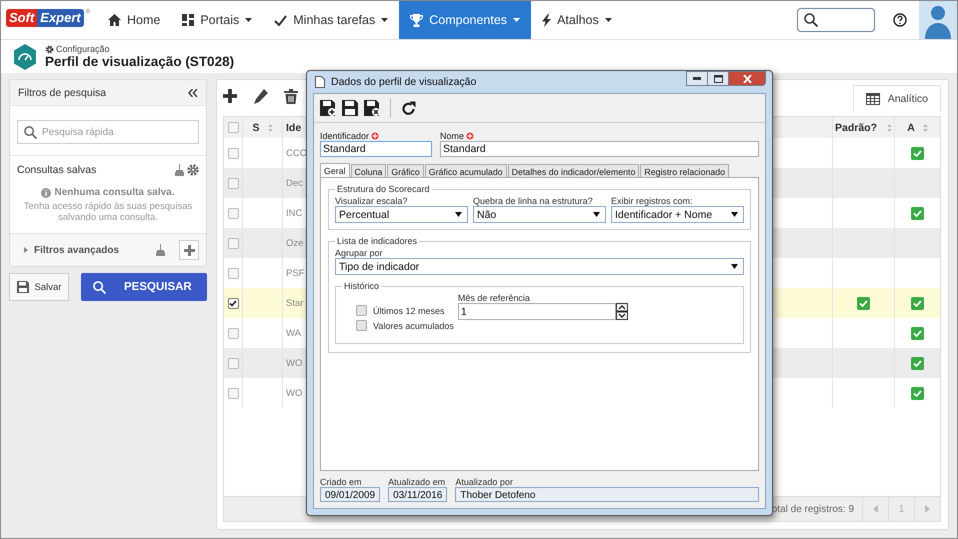  Describe the element at coordinates (372, 108) in the screenshot. I see `save-close-icon` at that location.